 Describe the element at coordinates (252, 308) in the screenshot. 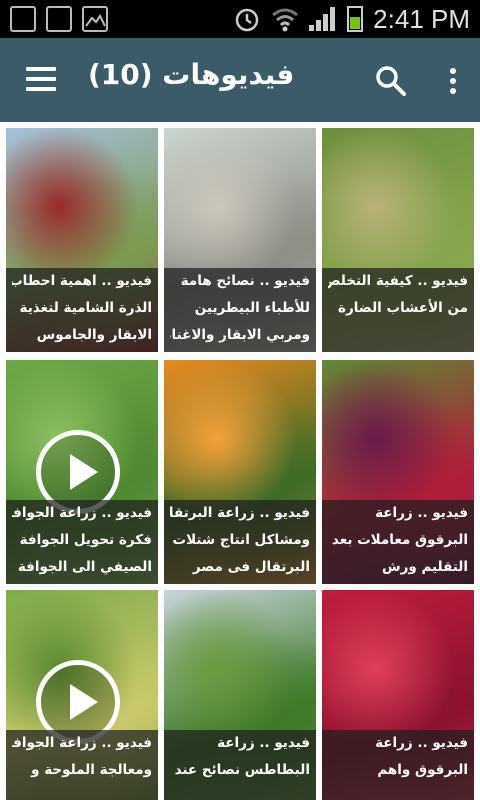

I see `caption-line: للأطباء البيطريين` at that location.